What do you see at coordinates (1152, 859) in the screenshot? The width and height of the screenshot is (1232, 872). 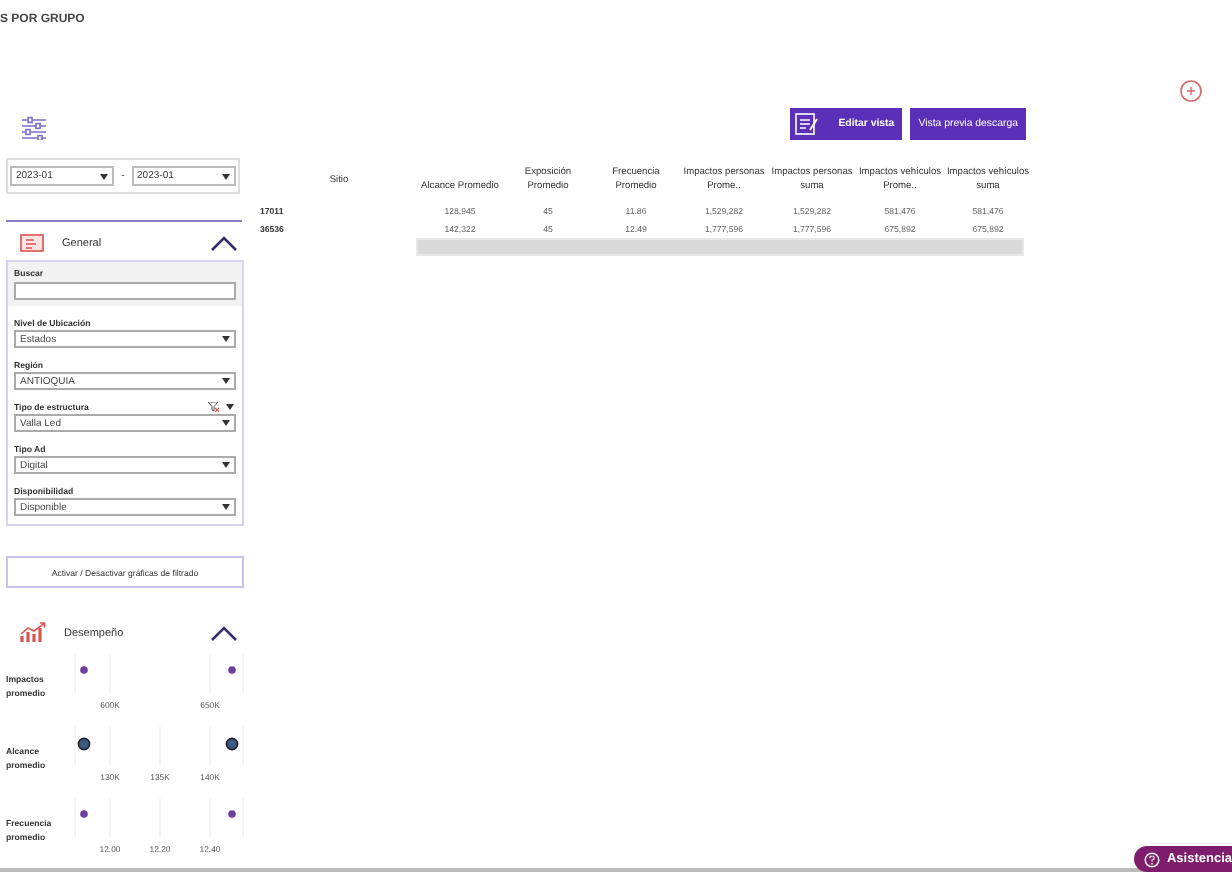 I see `help-icon` at bounding box center [1152, 859].